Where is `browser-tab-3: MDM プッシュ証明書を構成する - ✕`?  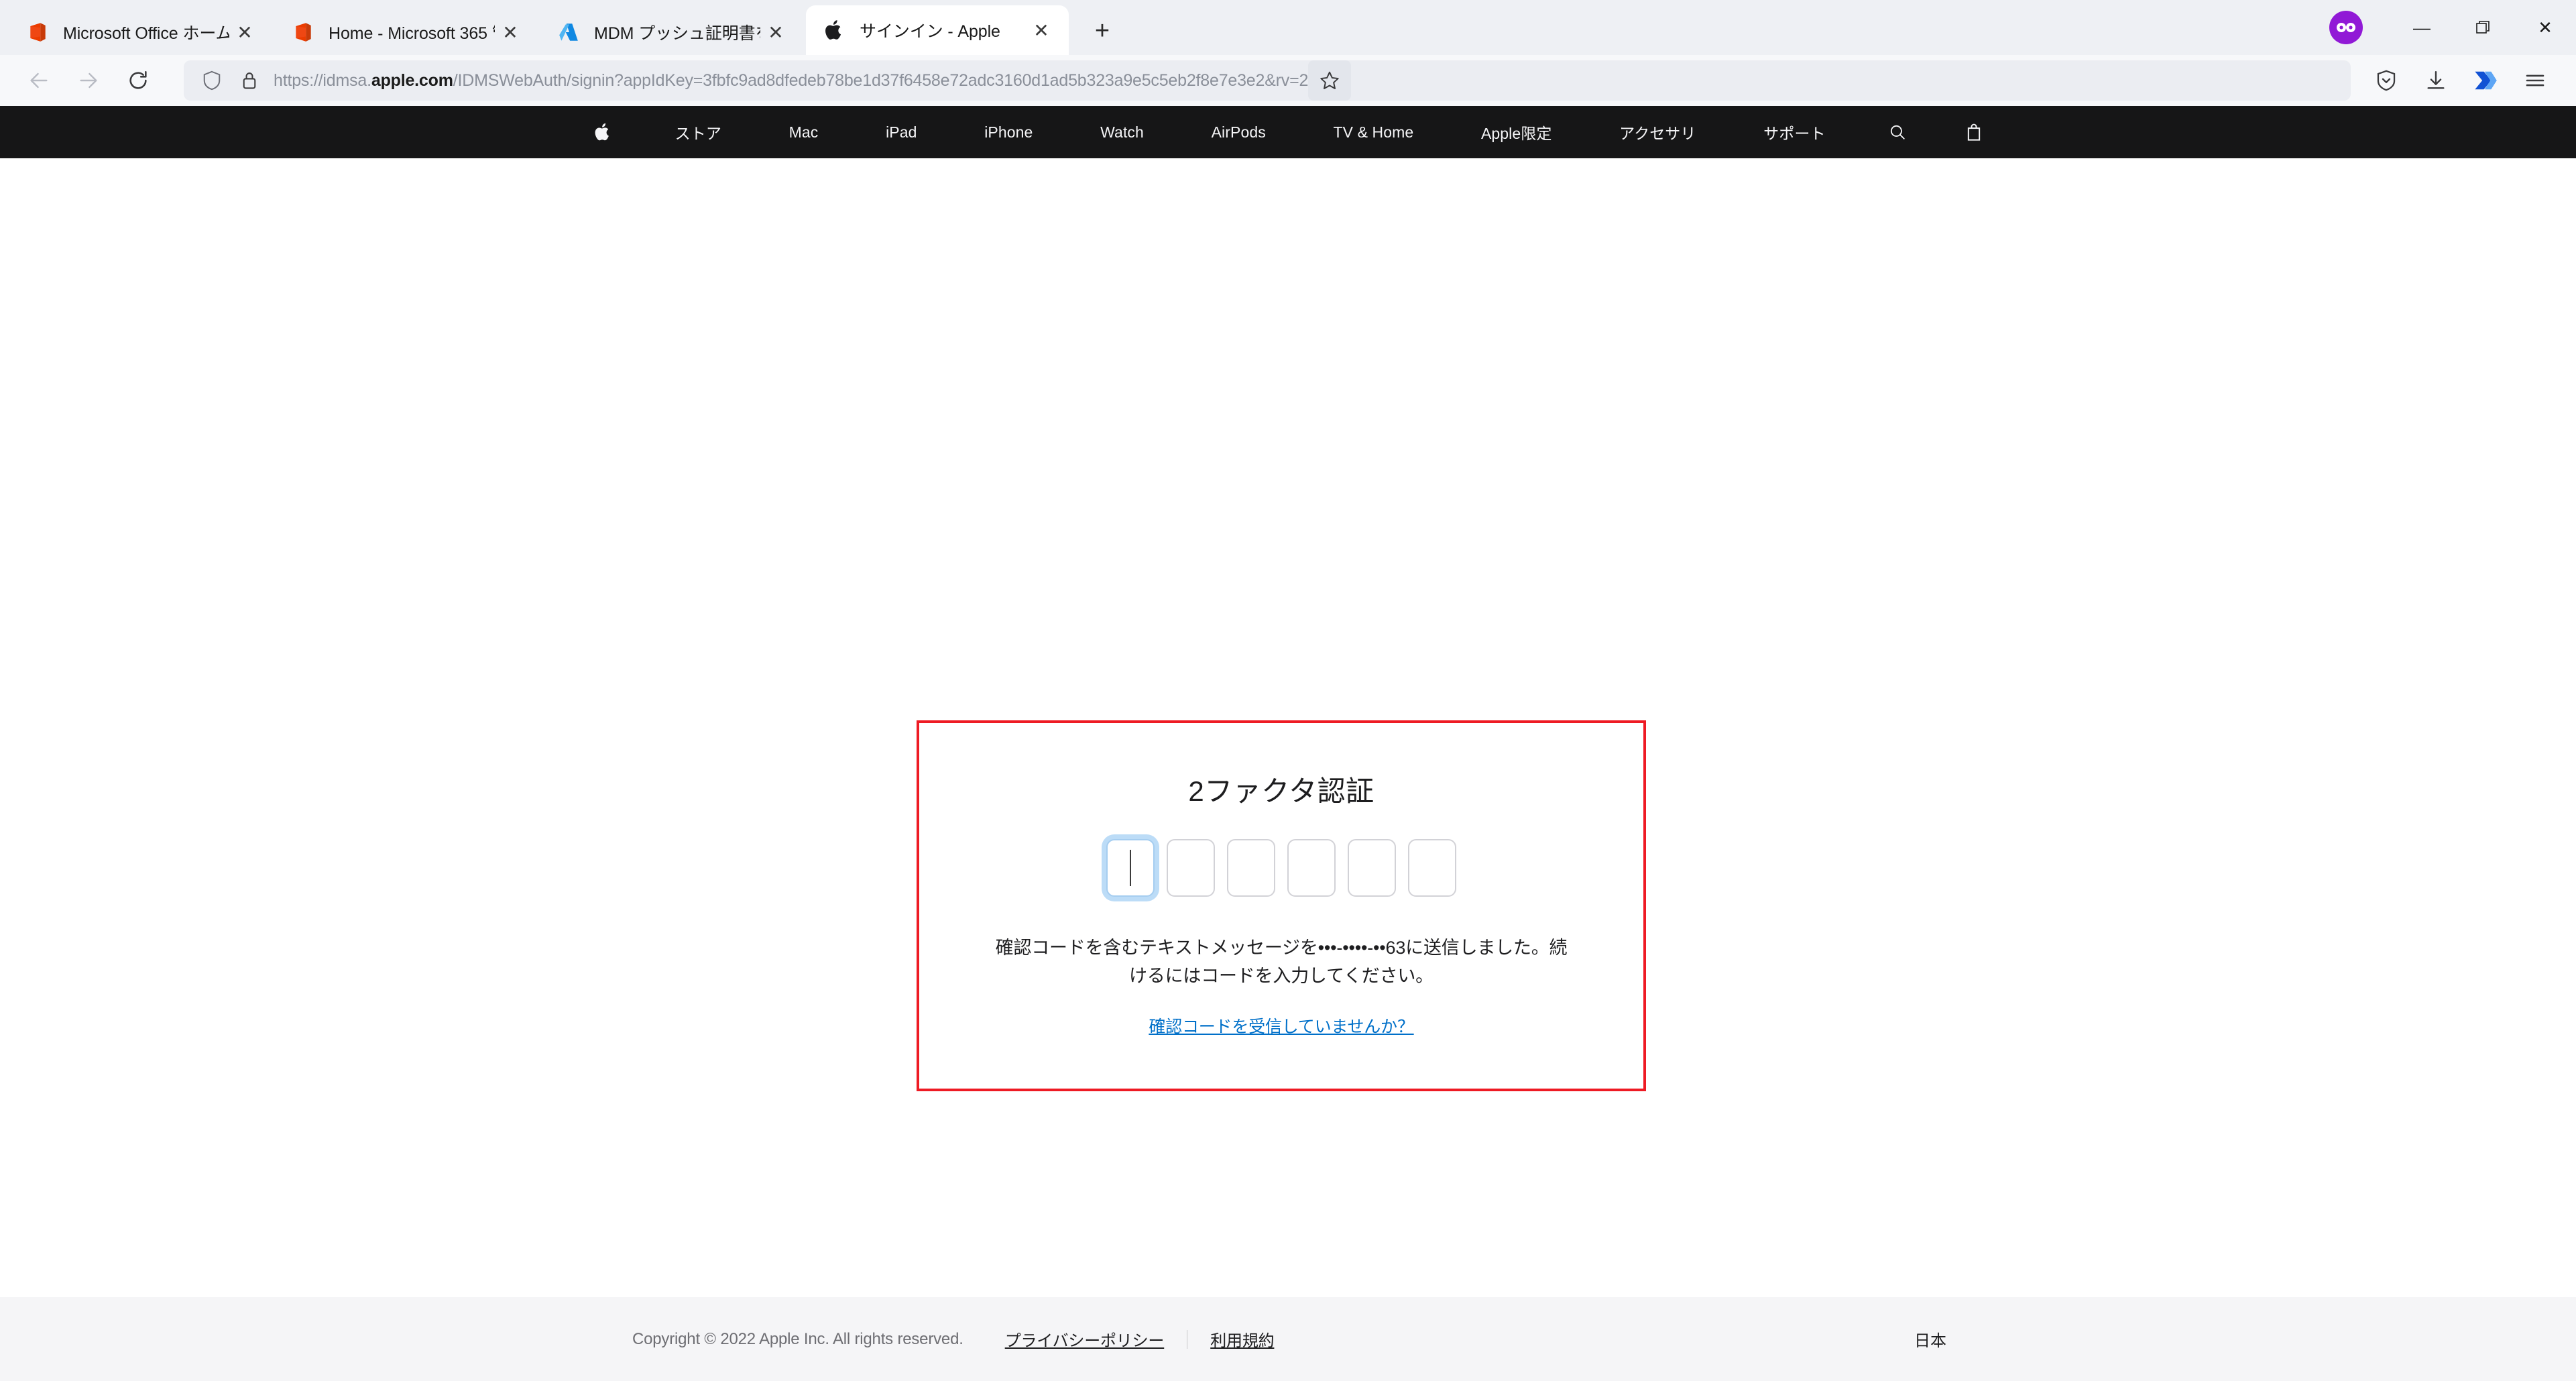
browser-tab-3: MDM プッシュ証明書を構成する - ✕ is located at coordinates (671, 32).